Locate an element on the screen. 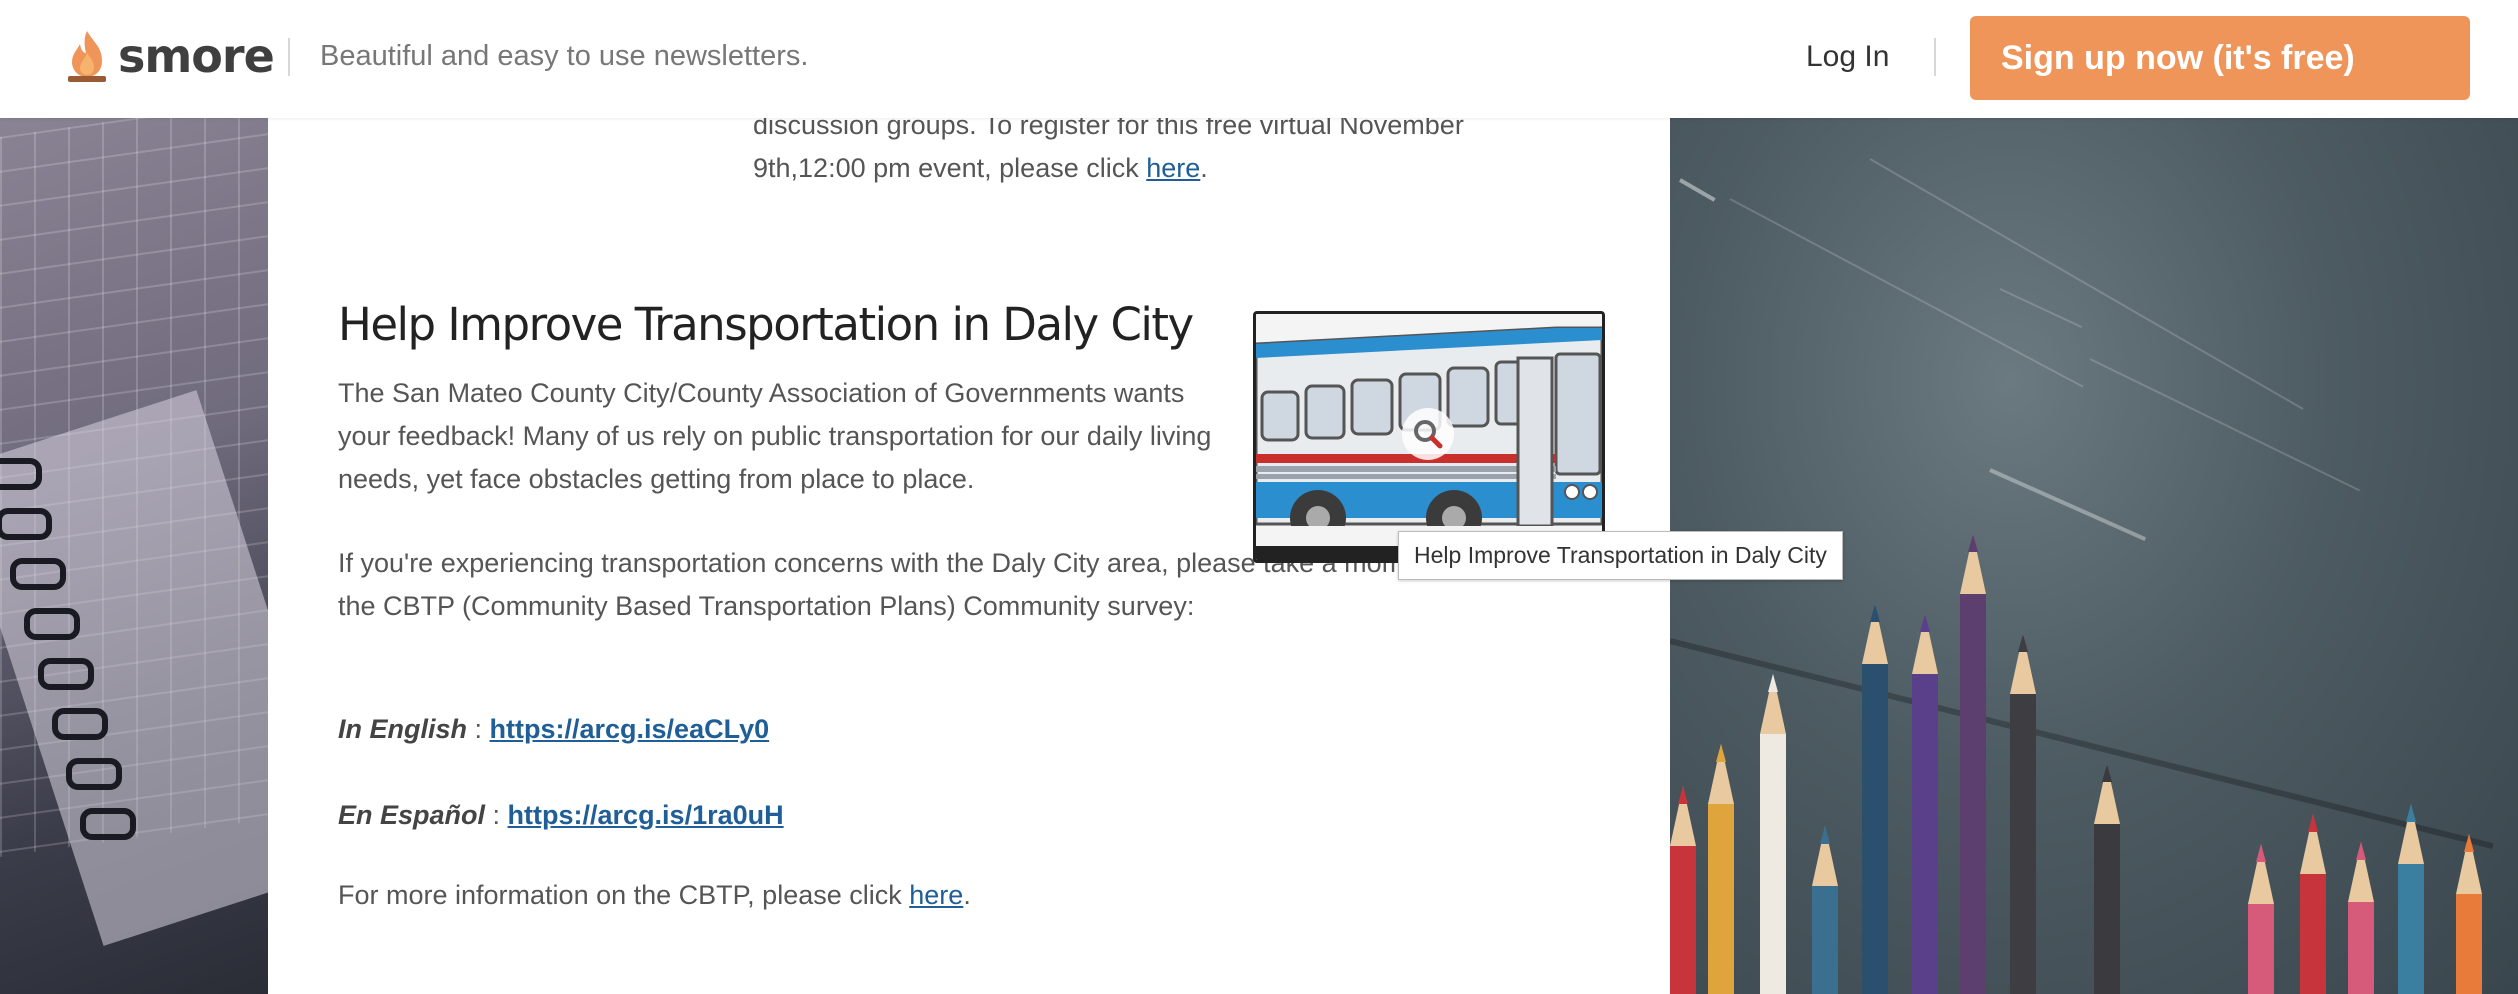 The height and width of the screenshot is (994, 2518). section-title: Help Improve Transportation in Daly City is located at coordinates (766, 324).